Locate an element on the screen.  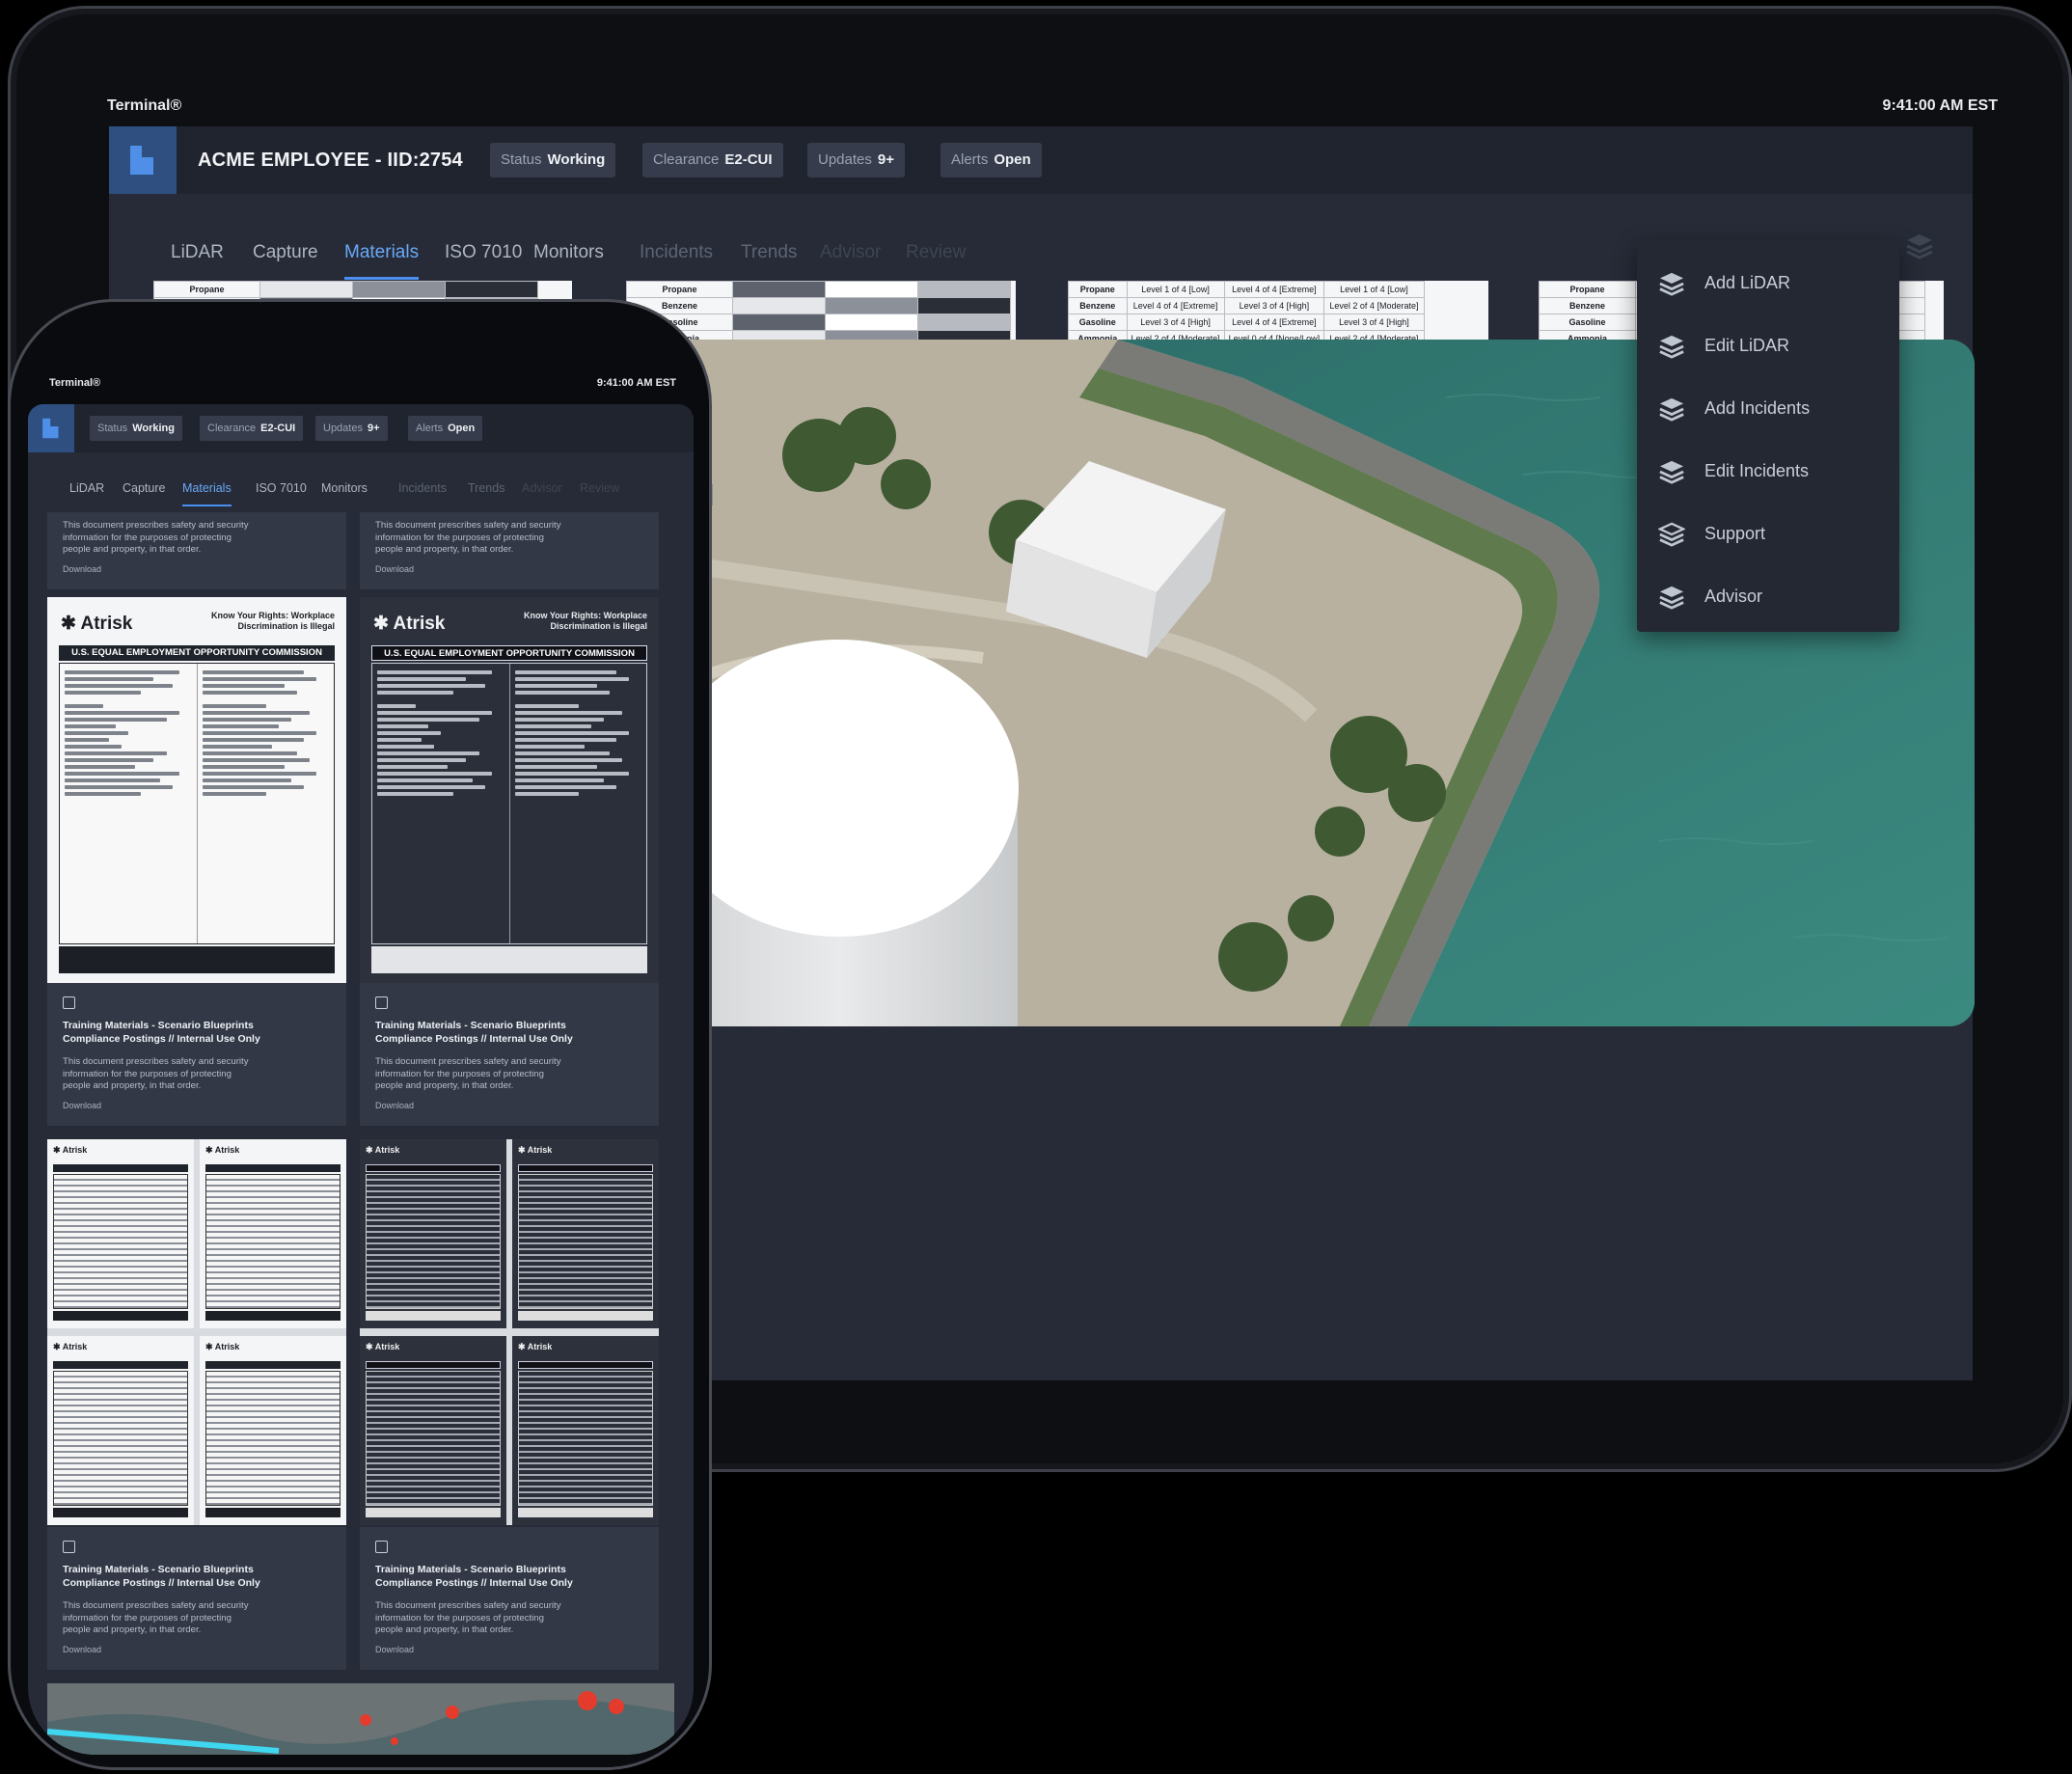
pill-label: Alerts is located at coordinates (430, 428).